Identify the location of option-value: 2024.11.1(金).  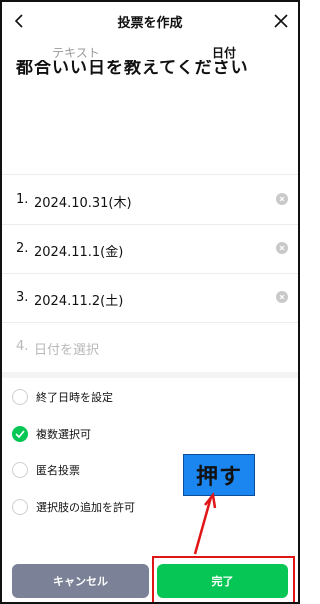
(78, 250).